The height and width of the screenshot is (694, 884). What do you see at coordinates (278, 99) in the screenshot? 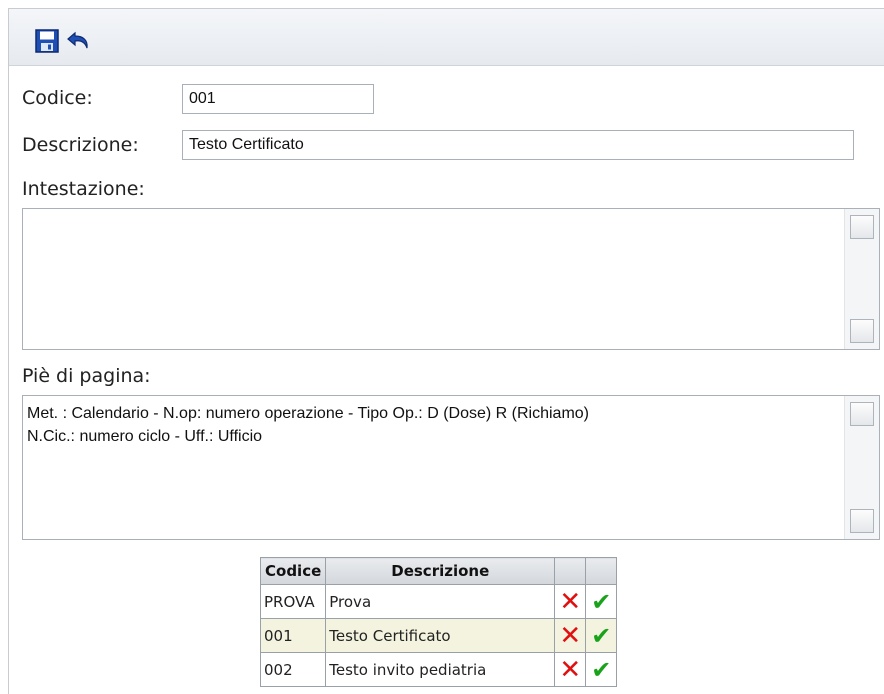
I see `codice-field: 001` at bounding box center [278, 99].